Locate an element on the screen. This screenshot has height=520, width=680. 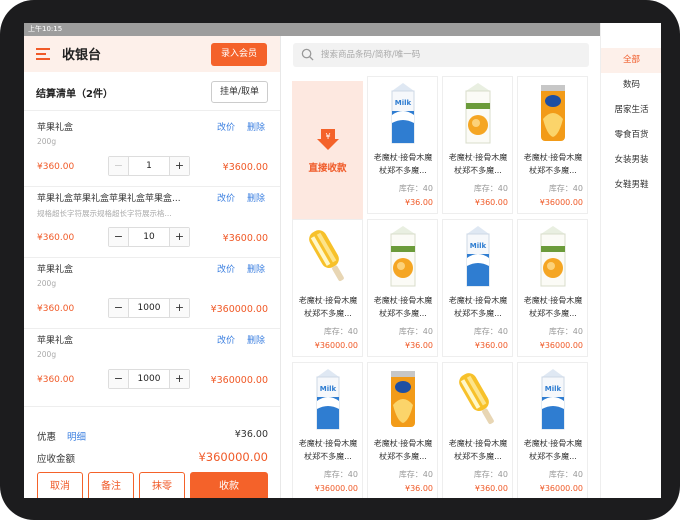
product-card: Milk 老魔杖·接骨木魔杖郑不多魔... 库存：40 ¥360.00 is located at coordinates (477, 288).